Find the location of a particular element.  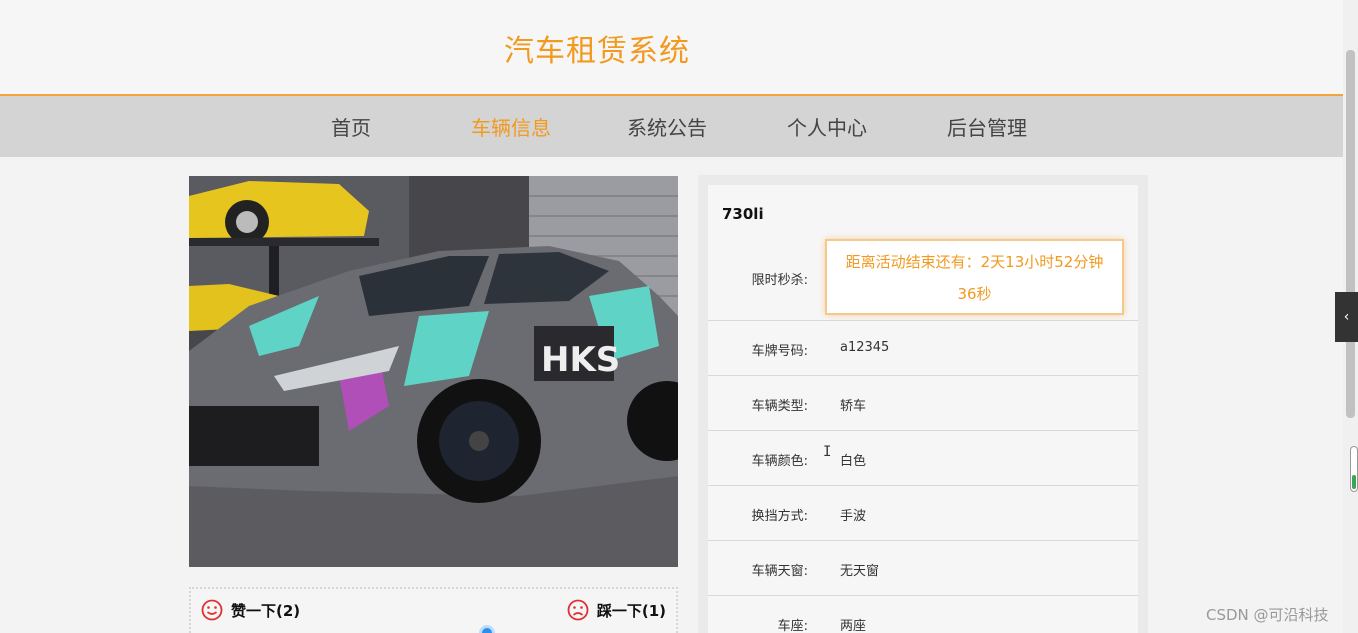

site-title: 汽车租赁系统 is located at coordinates (597, 51).